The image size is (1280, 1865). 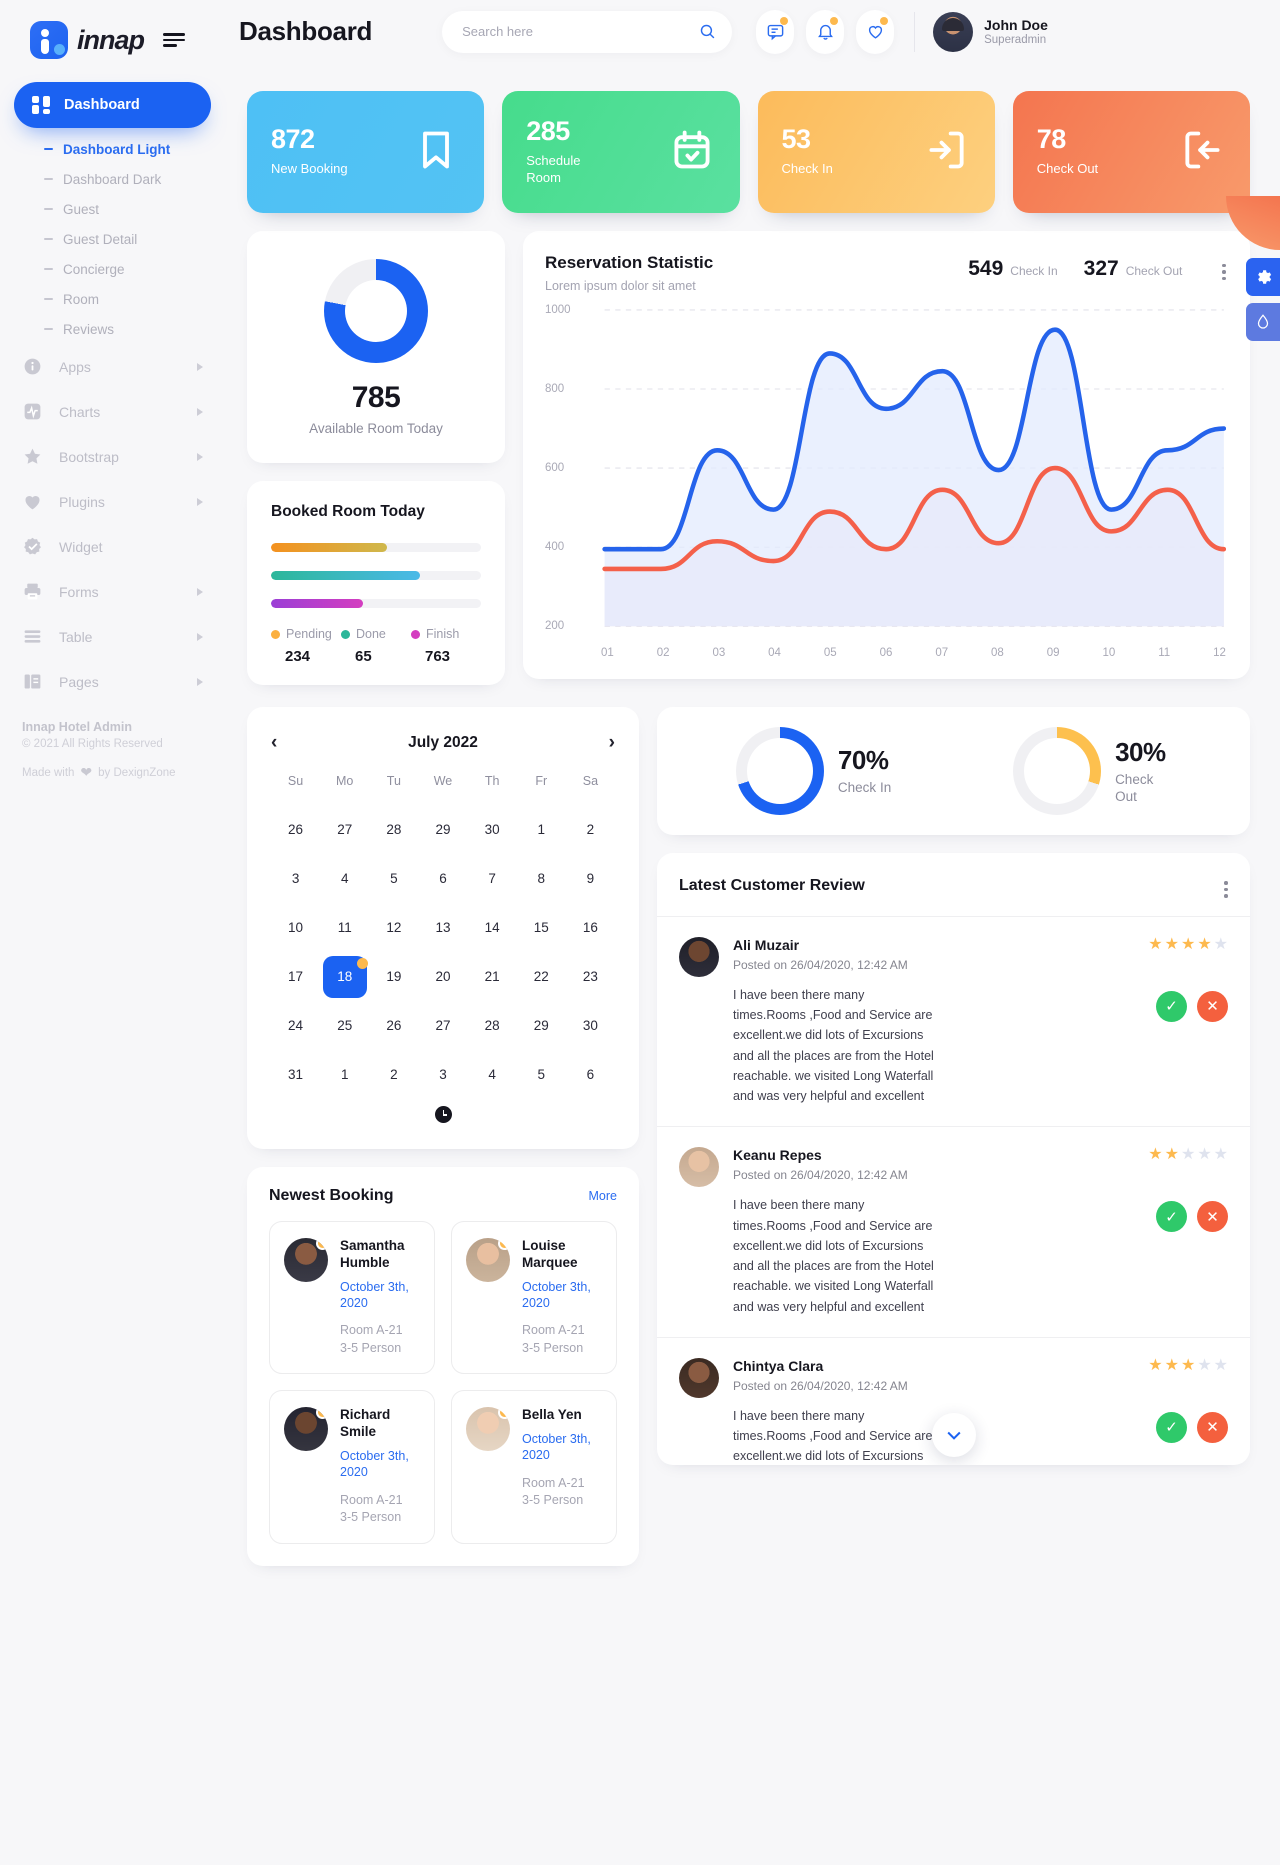 I want to click on sidebar-subitem-room: Room, so click(x=112, y=299).